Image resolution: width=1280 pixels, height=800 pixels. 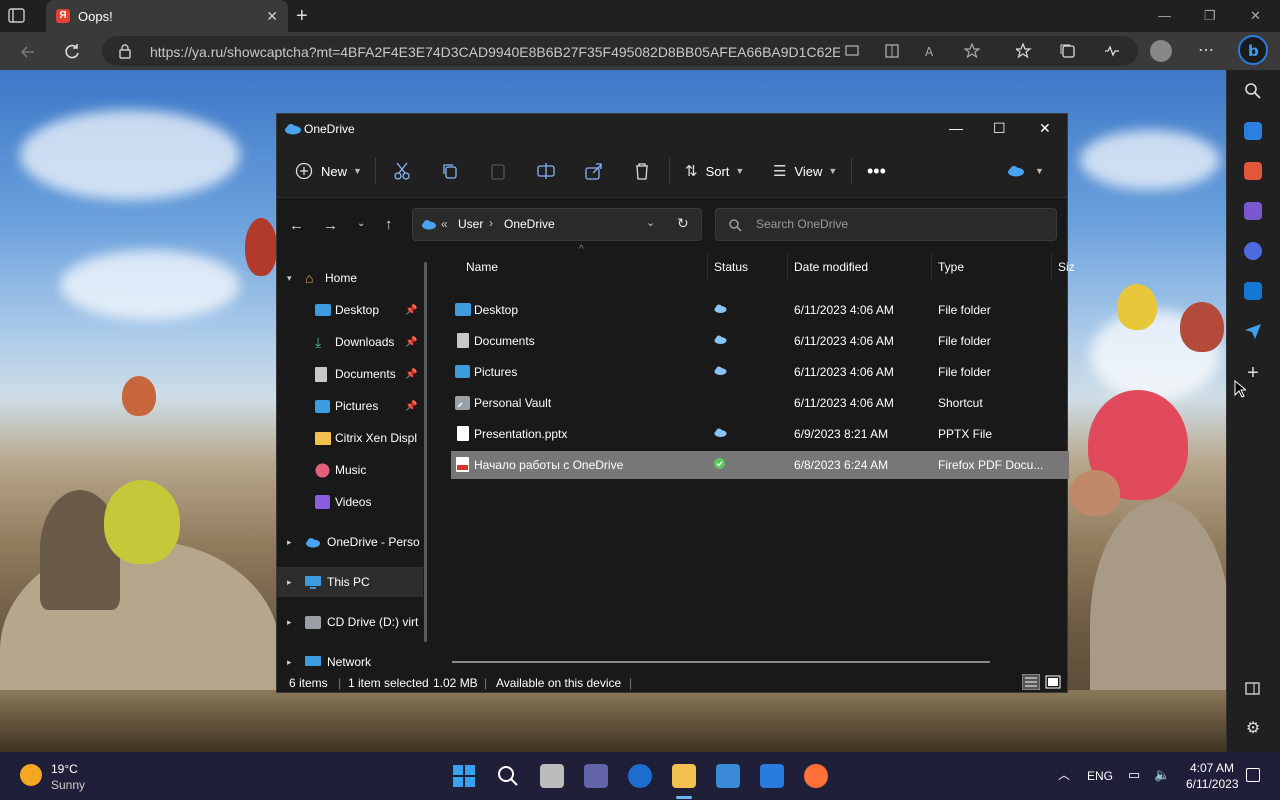 What do you see at coordinates (1253, 211) in the screenshot?
I see `games-icon` at bounding box center [1253, 211].